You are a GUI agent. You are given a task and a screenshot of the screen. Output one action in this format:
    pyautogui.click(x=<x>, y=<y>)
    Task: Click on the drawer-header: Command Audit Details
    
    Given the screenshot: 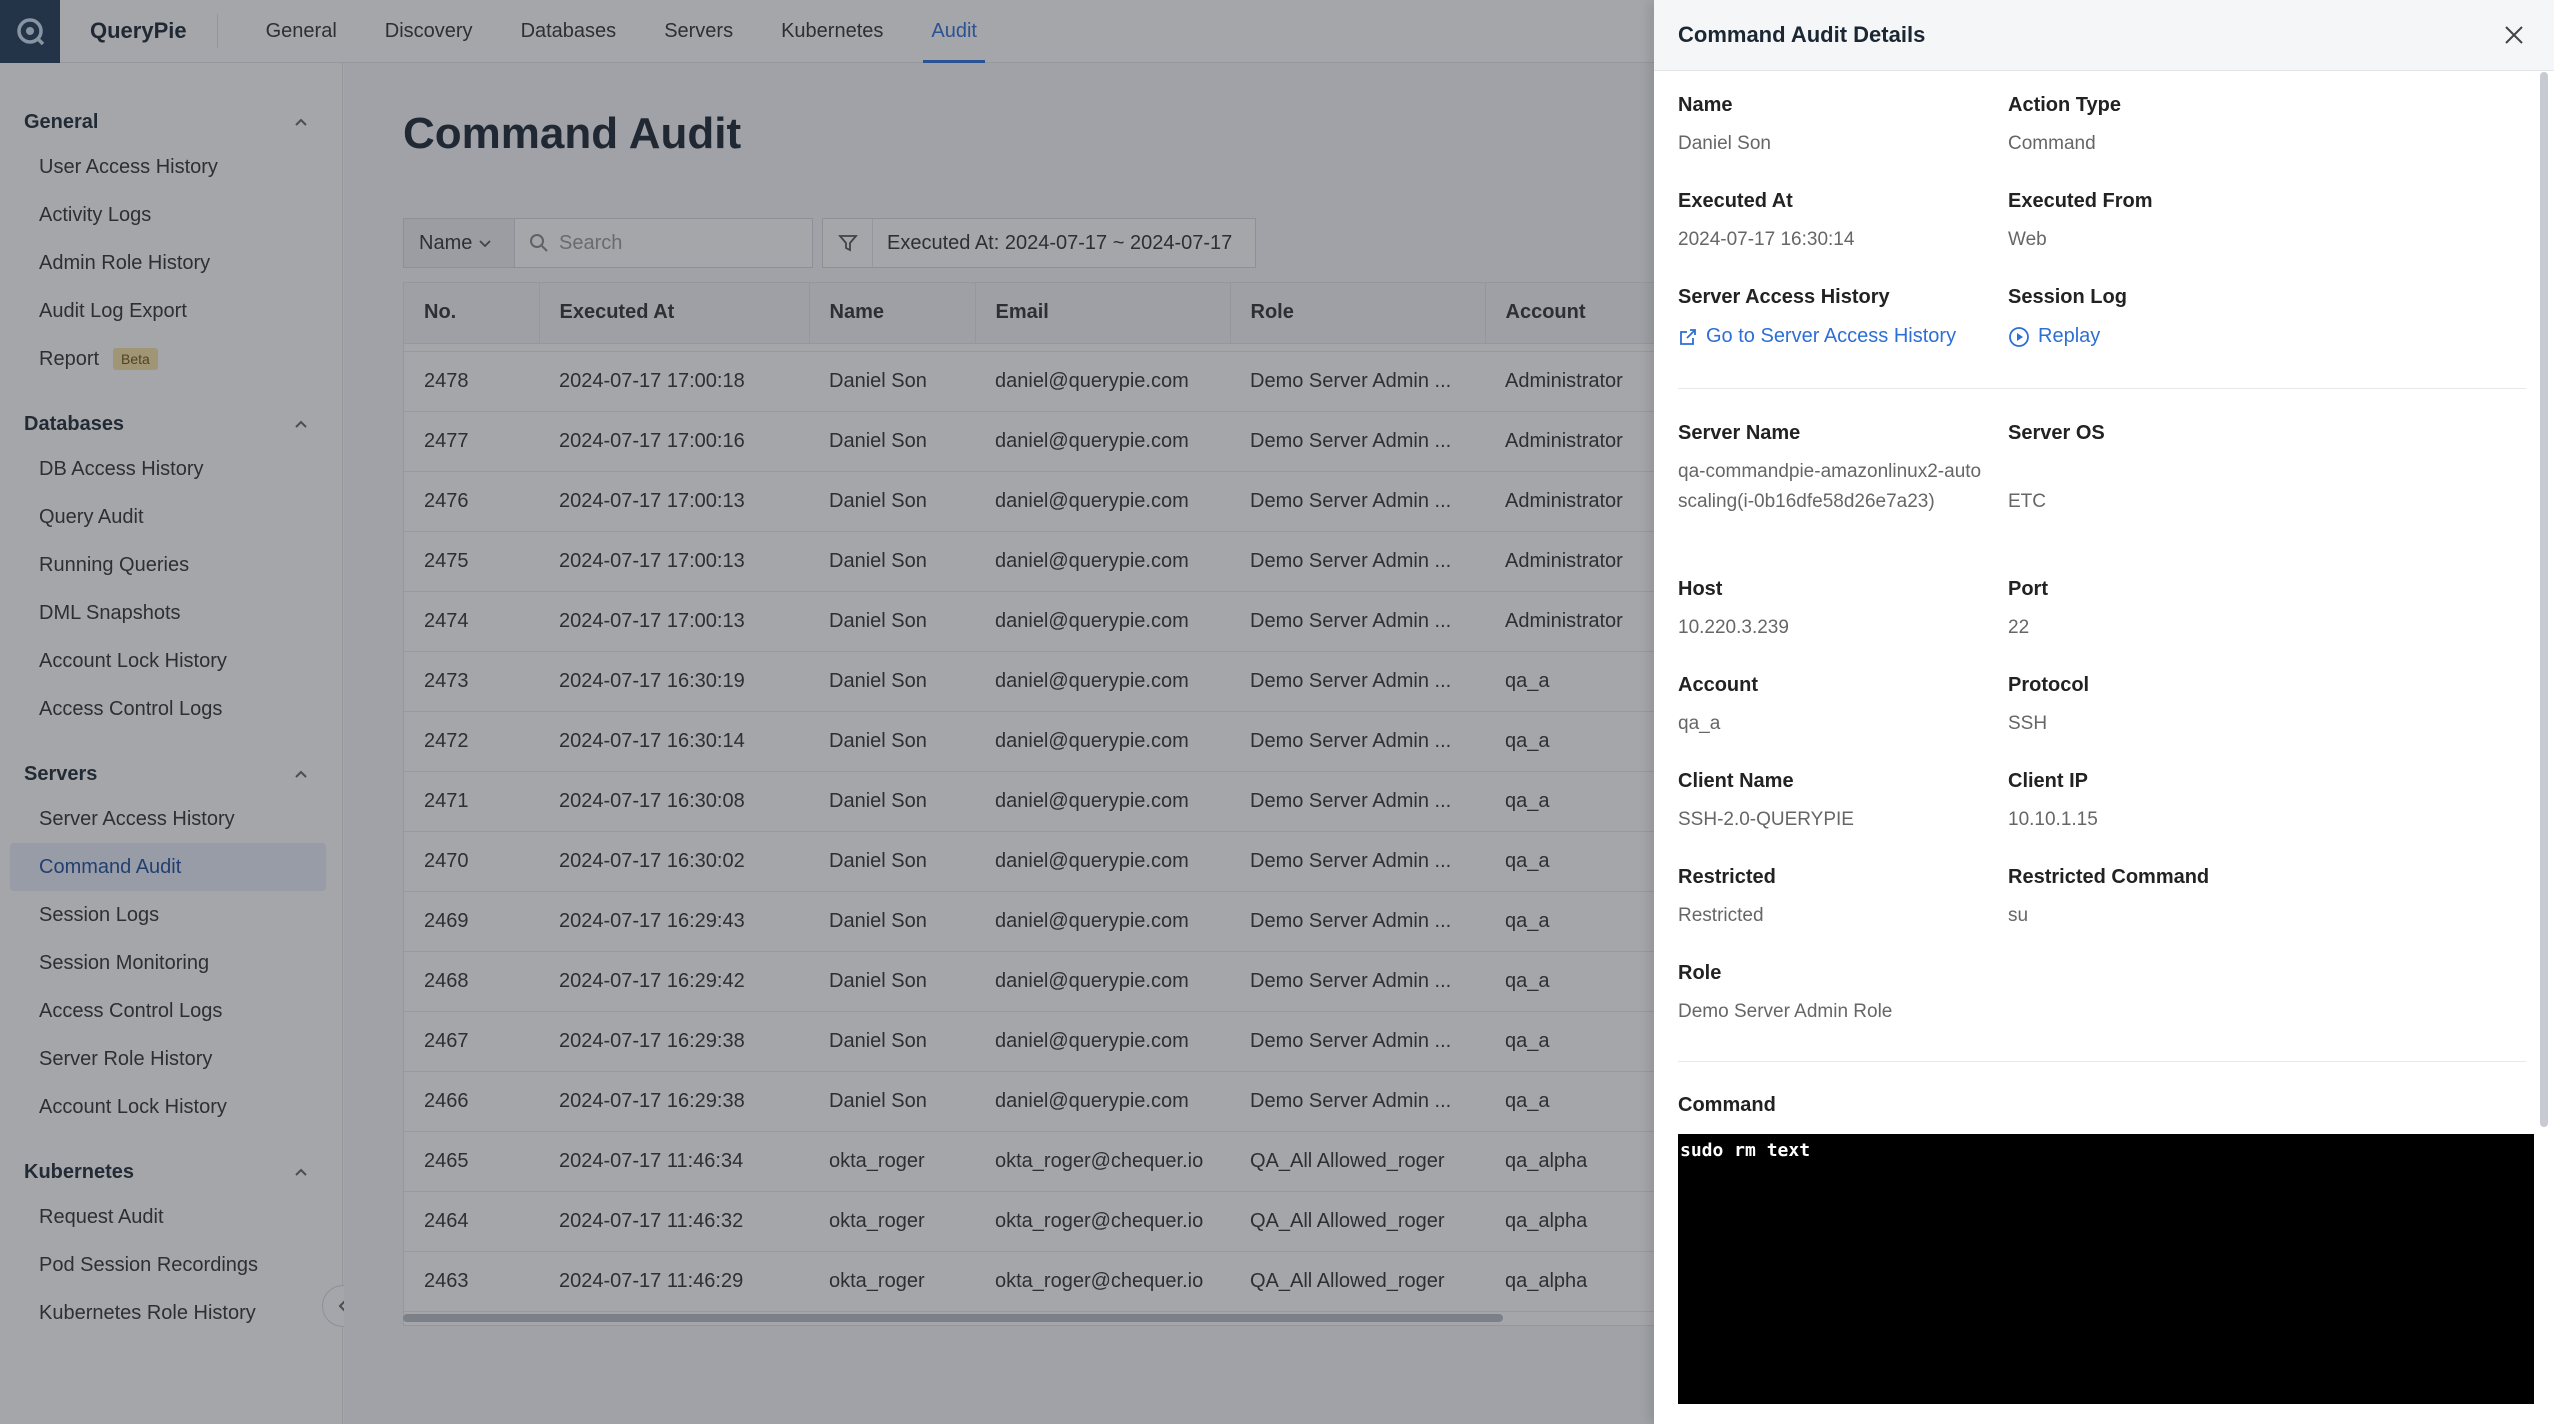 What is the action you would take?
    pyautogui.click(x=2104, y=35)
    